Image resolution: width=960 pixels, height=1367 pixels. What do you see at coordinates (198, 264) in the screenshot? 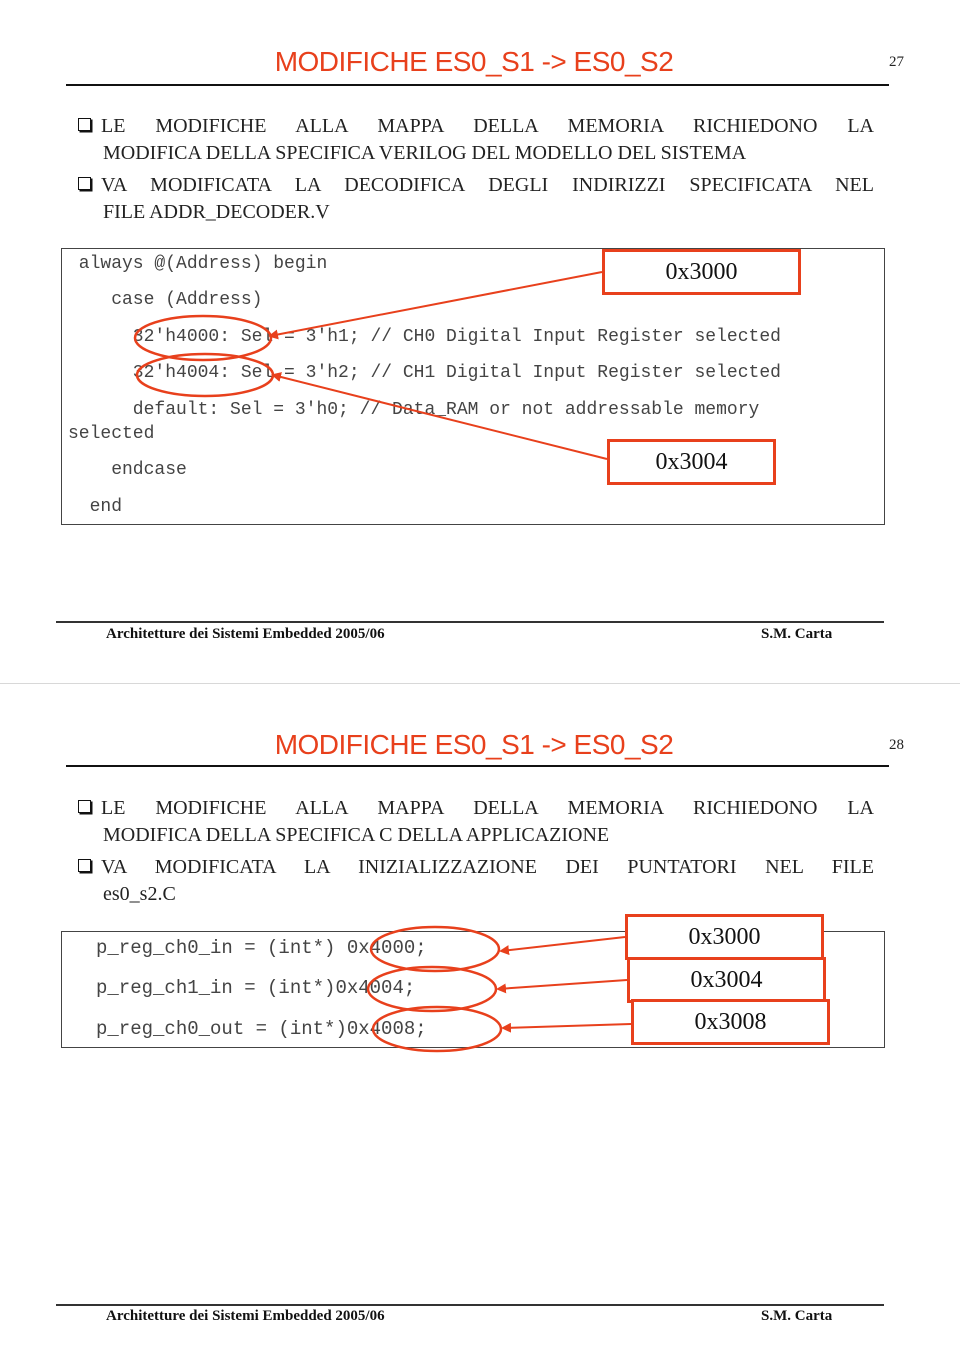
I see `code-line: always @(Address) begin` at bounding box center [198, 264].